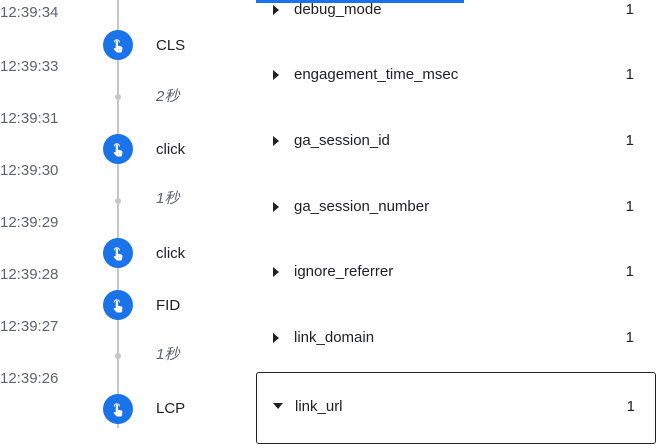 Image resolution: width=660 pixels, height=444 pixels. I want to click on event-label: LCP, so click(170, 409).